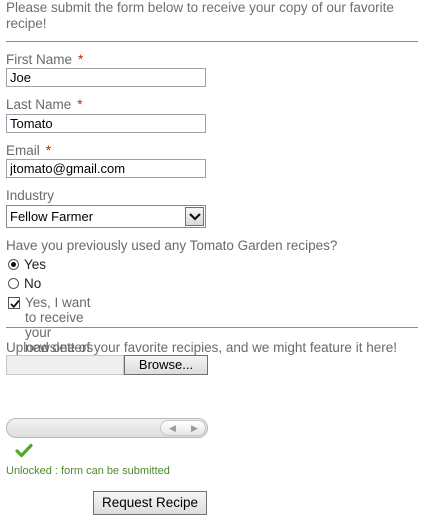 The width and height of the screenshot is (437, 524). I want to click on file-path-field, so click(65, 365).